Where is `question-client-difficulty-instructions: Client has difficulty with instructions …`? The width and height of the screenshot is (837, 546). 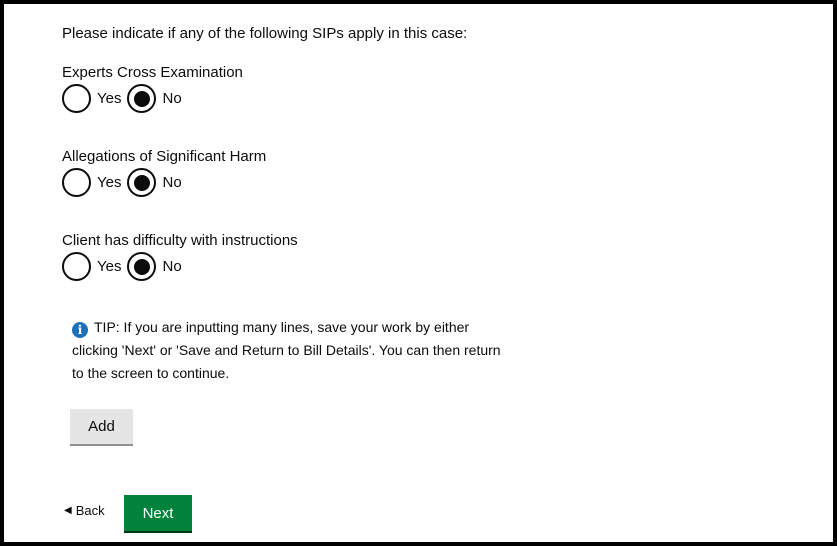 question-client-difficulty-instructions: Client has difficulty with instructions … is located at coordinates (180, 256).